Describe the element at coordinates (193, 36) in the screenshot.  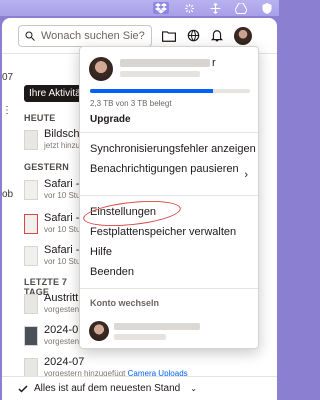
I see `globe-icon` at that location.